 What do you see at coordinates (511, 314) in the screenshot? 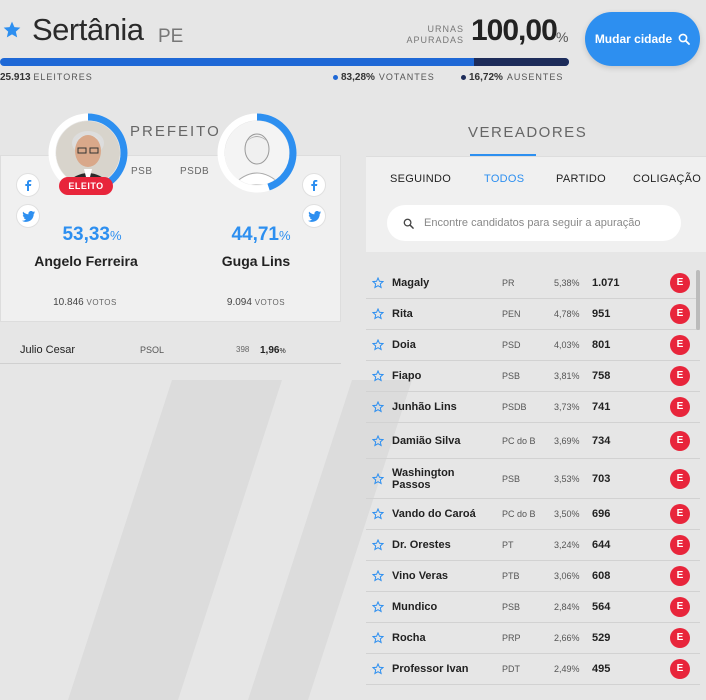
I see `vereador-party: PEN` at bounding box center [511, 314].